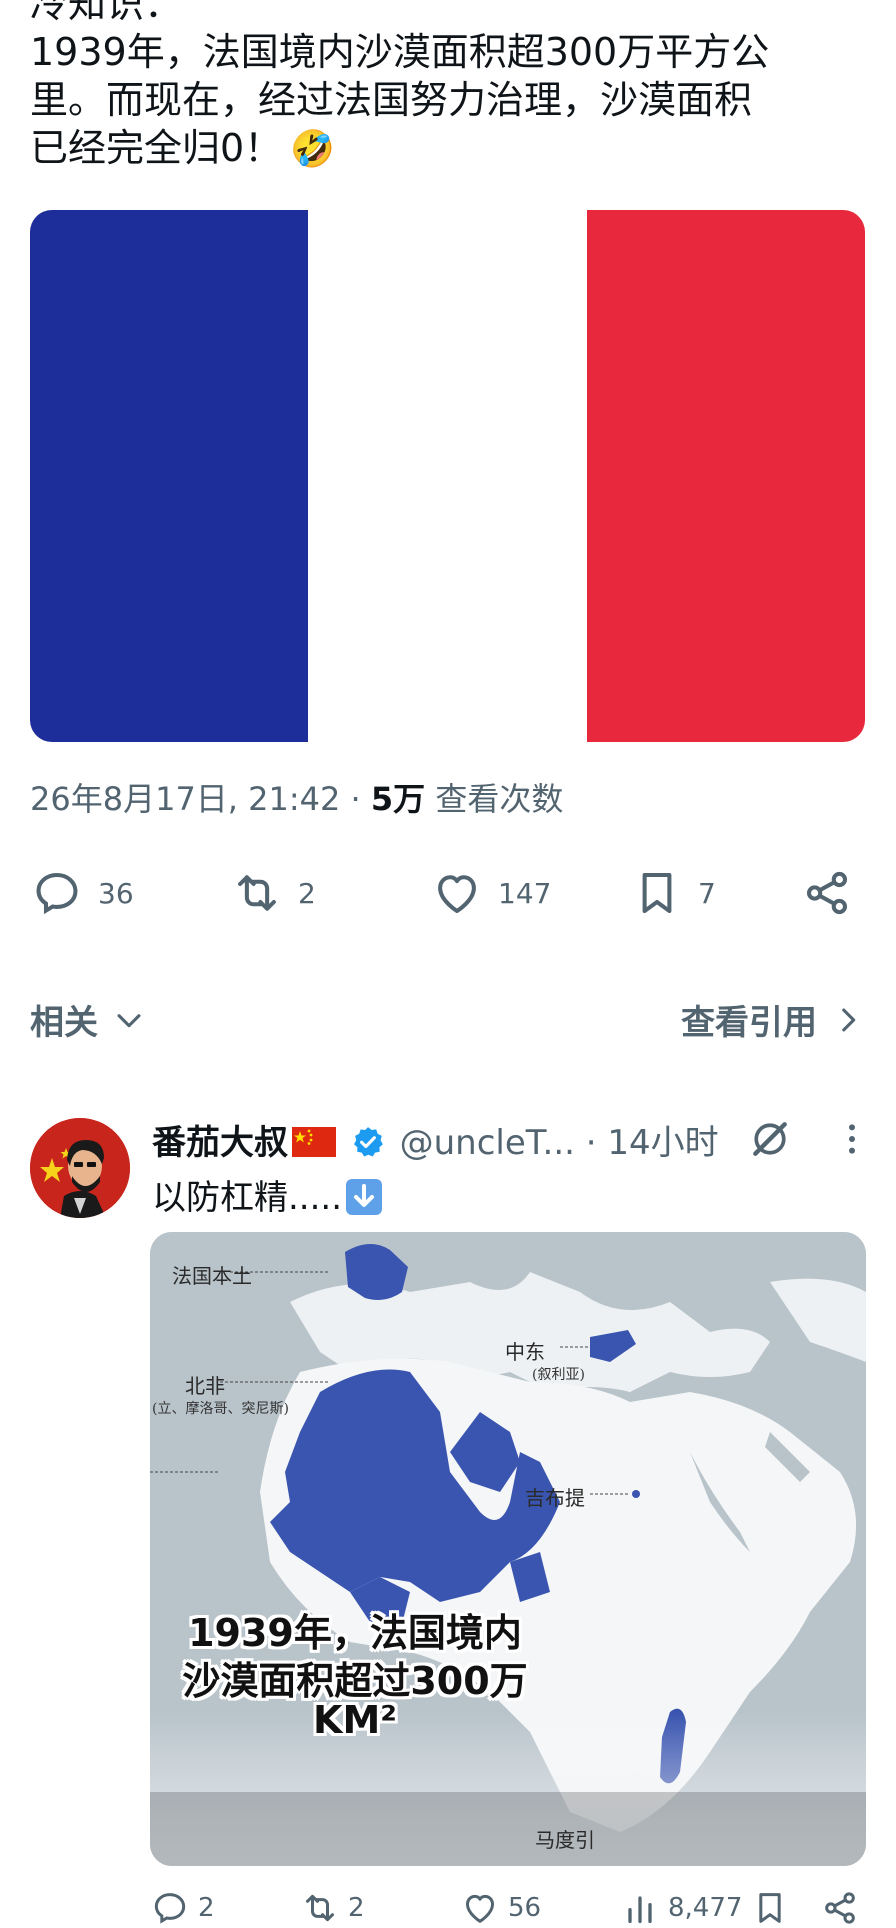 This screenshot has height=1928, width=896. I want to click on related-row: 相关 查看引用, so click(447, 1025).